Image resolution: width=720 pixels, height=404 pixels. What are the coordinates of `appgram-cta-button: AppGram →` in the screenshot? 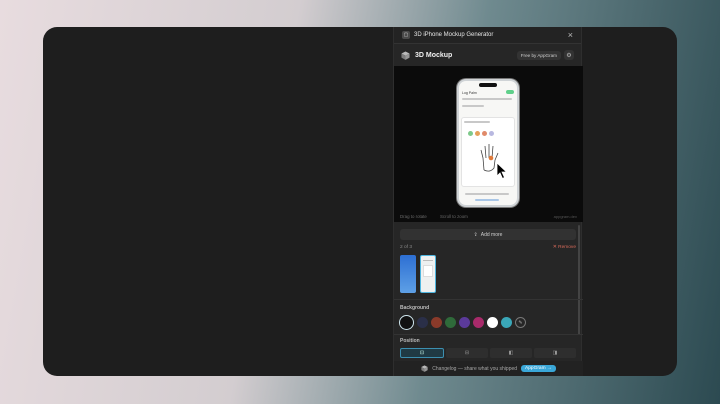 It's located at (538, 368).